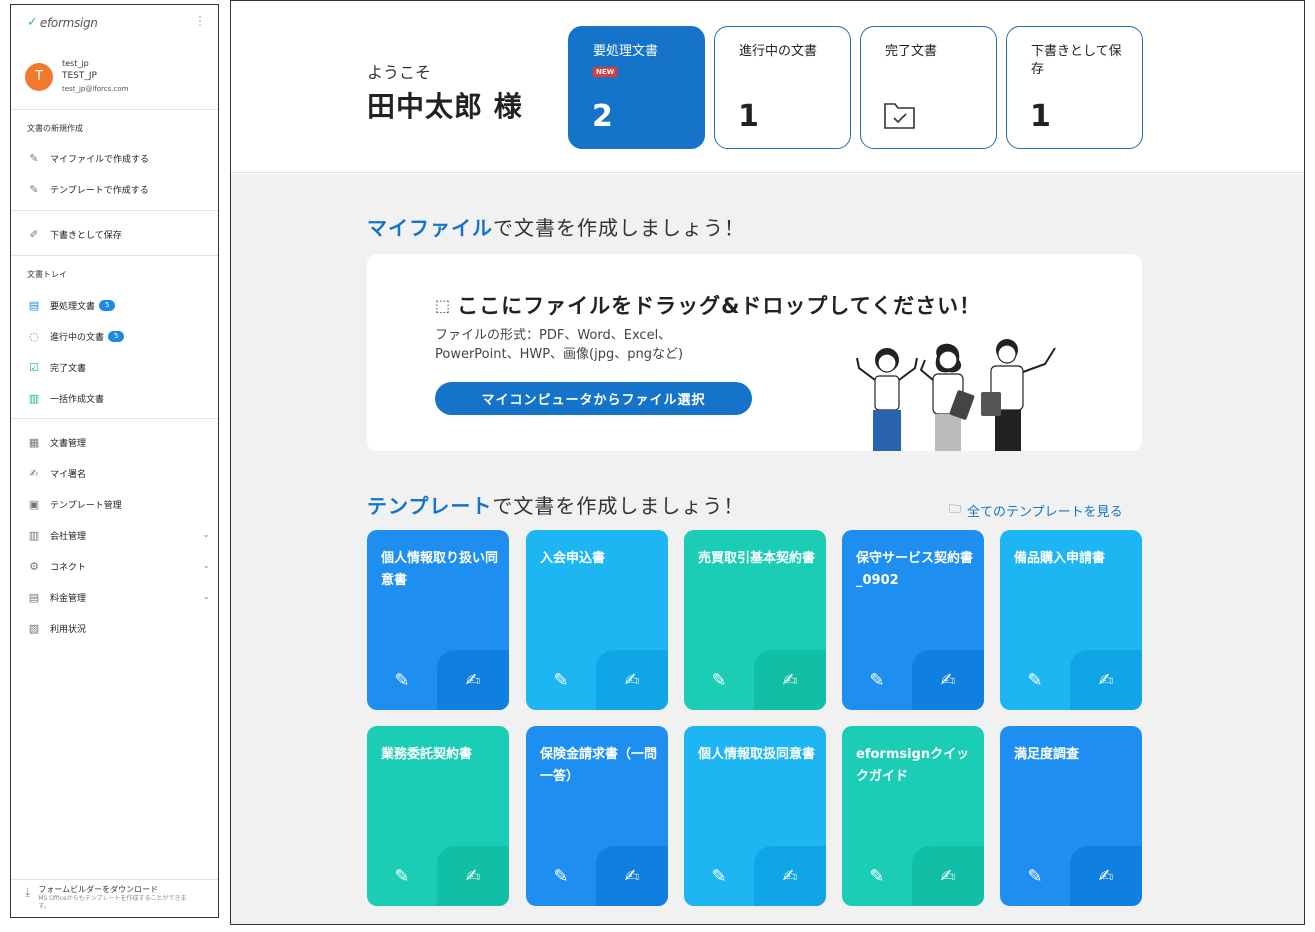 The image size is (1315, 932). What do you see at coordinates (118, 398) in the screenshot?
I see `sidebar-item-bulk: ▥ 一括作成文書` at bounding box center [118, 398].